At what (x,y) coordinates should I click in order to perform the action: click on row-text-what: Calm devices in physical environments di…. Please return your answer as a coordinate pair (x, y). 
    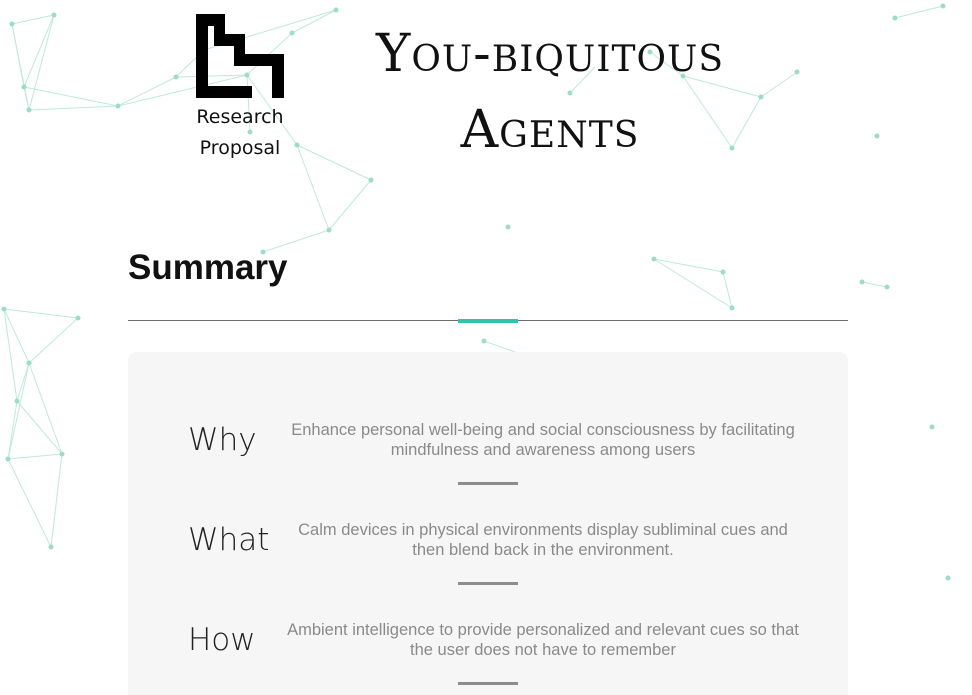
    Looking at the image, I should click on (543, 540).